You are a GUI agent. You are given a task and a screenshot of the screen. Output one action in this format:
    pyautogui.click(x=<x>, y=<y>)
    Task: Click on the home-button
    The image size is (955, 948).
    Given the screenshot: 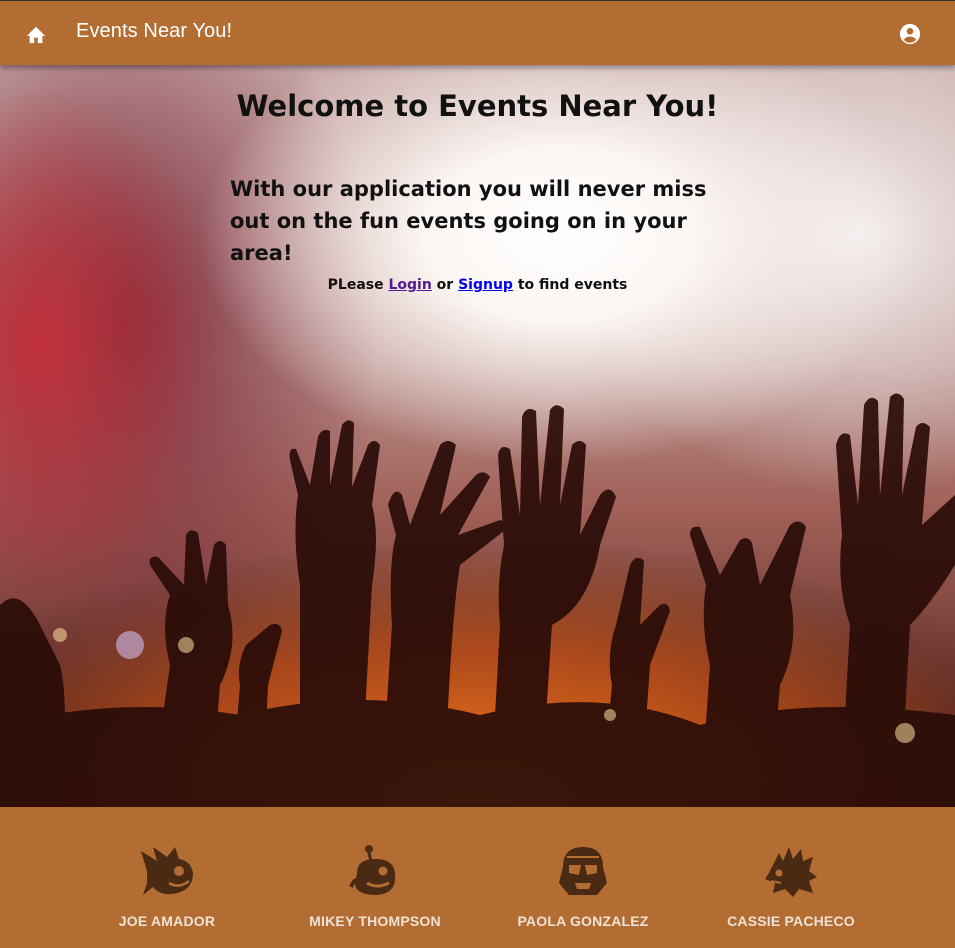 What is the action you would take?
    pyautogui.click(x=36, y=34)
    